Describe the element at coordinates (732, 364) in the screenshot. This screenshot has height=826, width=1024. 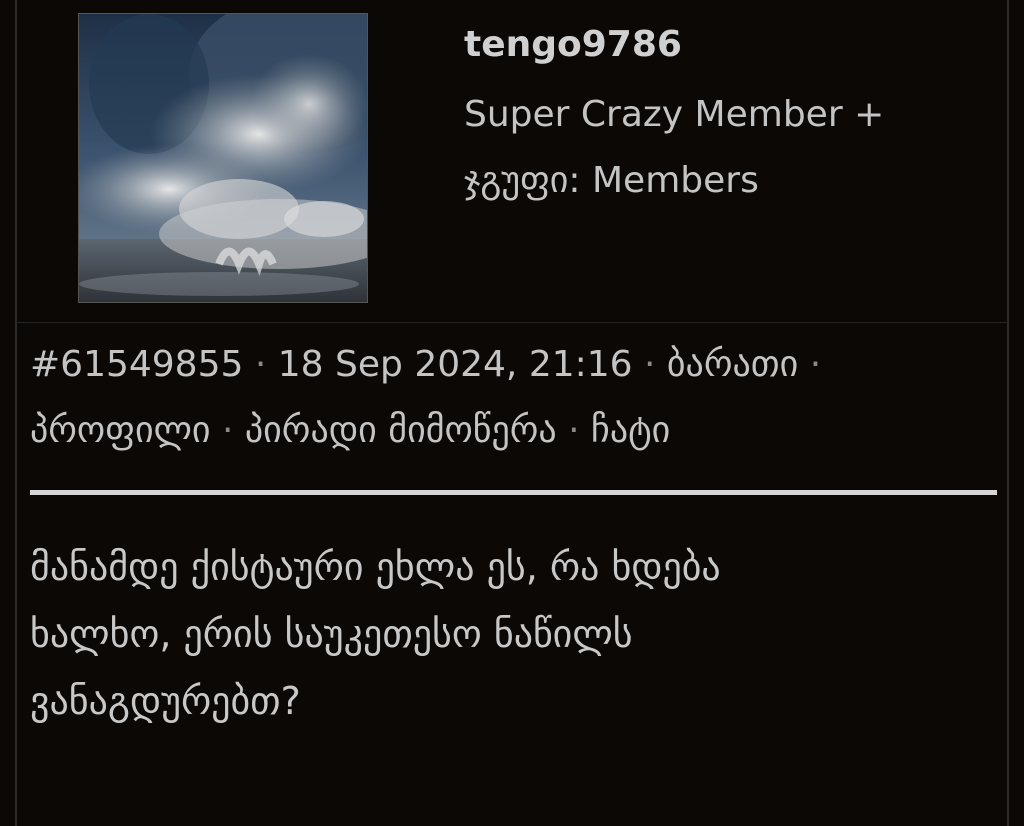
I see `card-link: ბარათი` at that location.